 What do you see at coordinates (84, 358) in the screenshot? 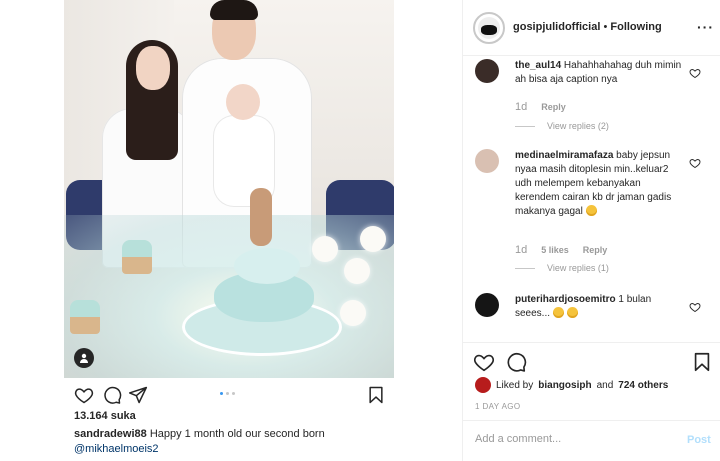
I see `tagged-users-icon` at bounding box center [84, 358].